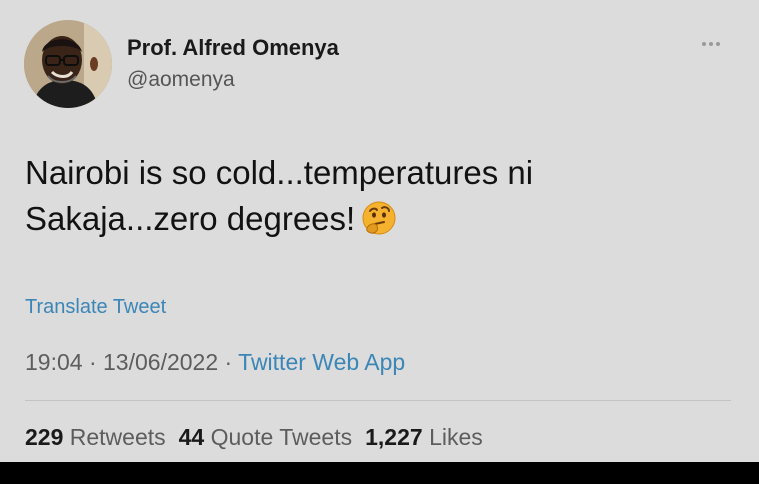 The width and height of the screenshot is (759, 484). What do you see at coordinates (279, 172) in the screenshot?
I see `tweet-text-line-1: Nairobi is so cold...temperatures ni` at bounding box center [279, 172].